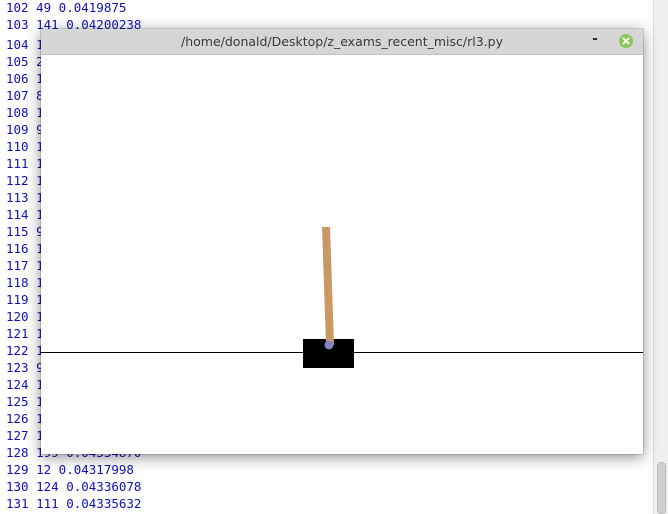 The width and height of the screenshot is (668, 514). What do you see at coordinates (74, 486) in the screenshot?
I see `terminal-line: 130 124 0.04336078` at bounding box center [74, 486].